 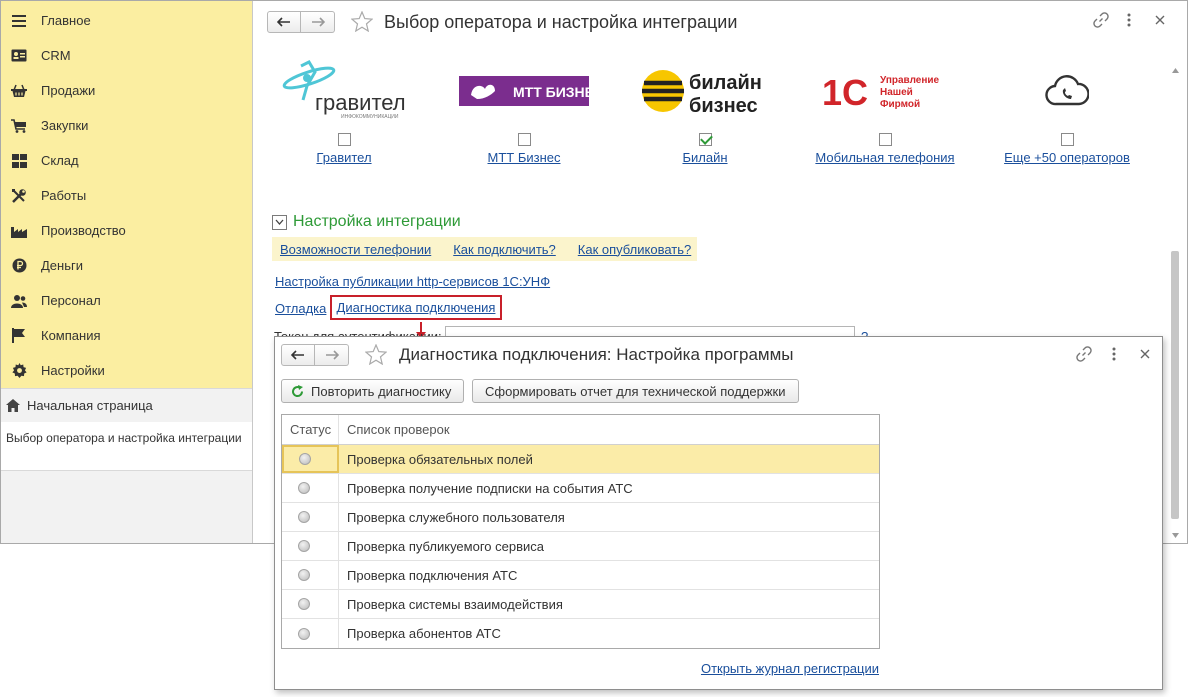 What do you see at coordinates (127, 55) in the screenshot?
I see `sidebar-item-crm: CRM` at bounding box center [127, 55].